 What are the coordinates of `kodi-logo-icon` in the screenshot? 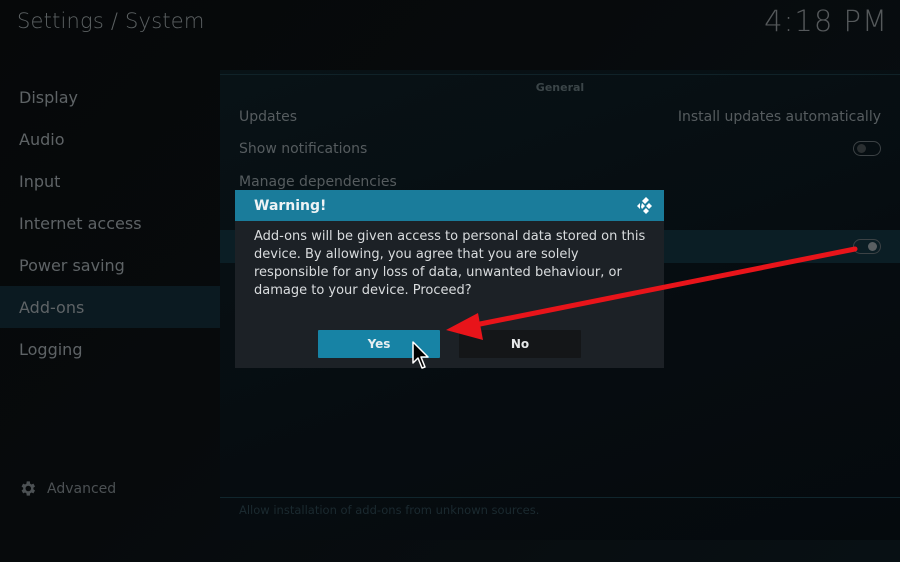 It's located at (644, 205).